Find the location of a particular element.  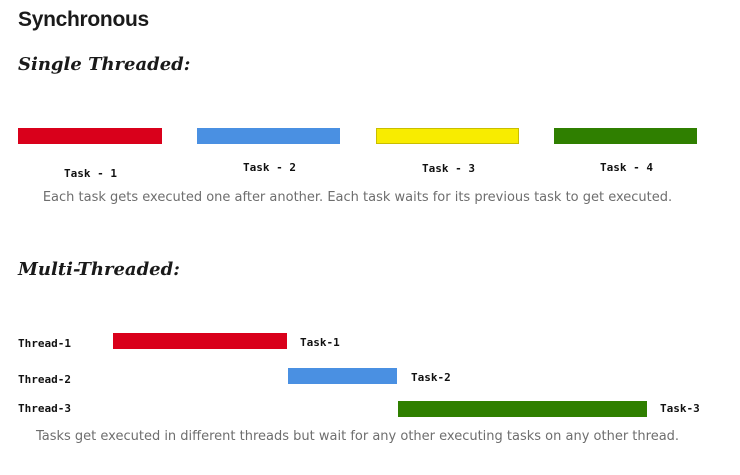

task-4-bar is located at coordinates (625, 136).